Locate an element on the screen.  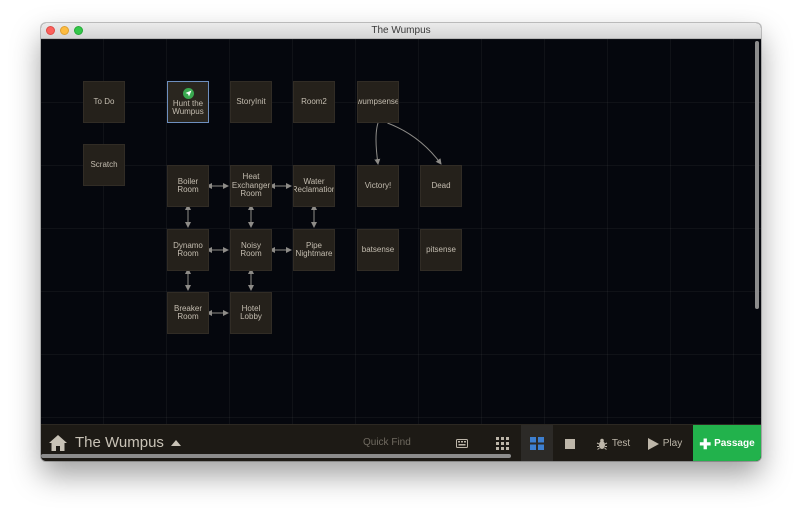
window-title: The Wumpus is located at coordinates (401, 30).